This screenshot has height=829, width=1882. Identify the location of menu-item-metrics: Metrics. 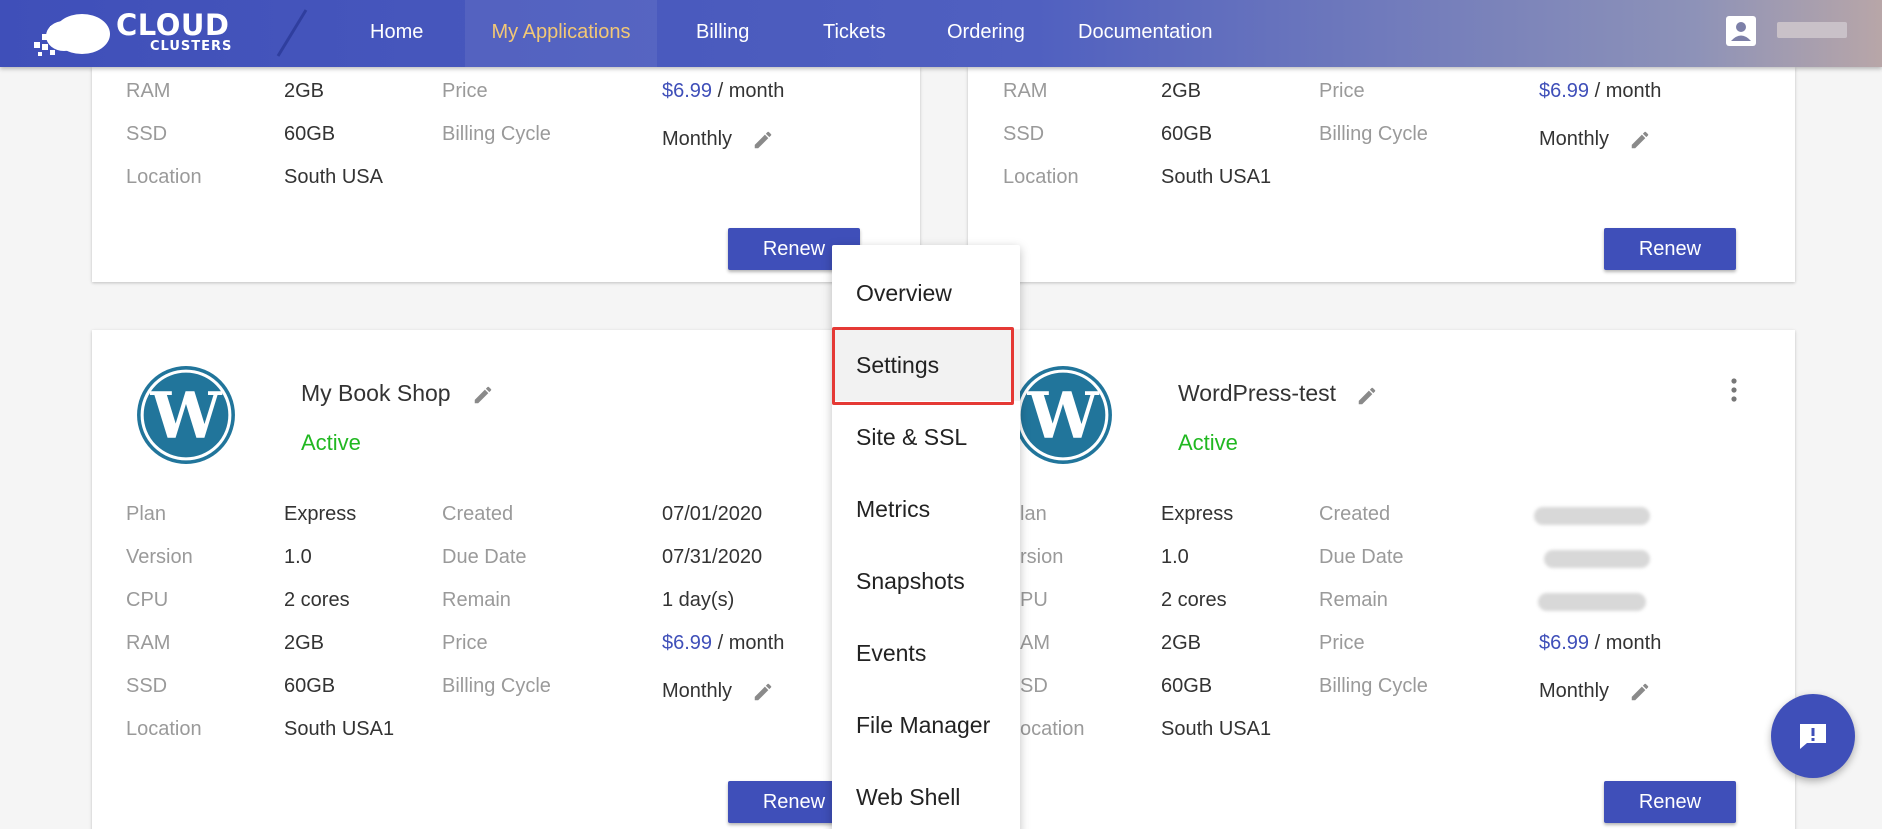
(926, 509).